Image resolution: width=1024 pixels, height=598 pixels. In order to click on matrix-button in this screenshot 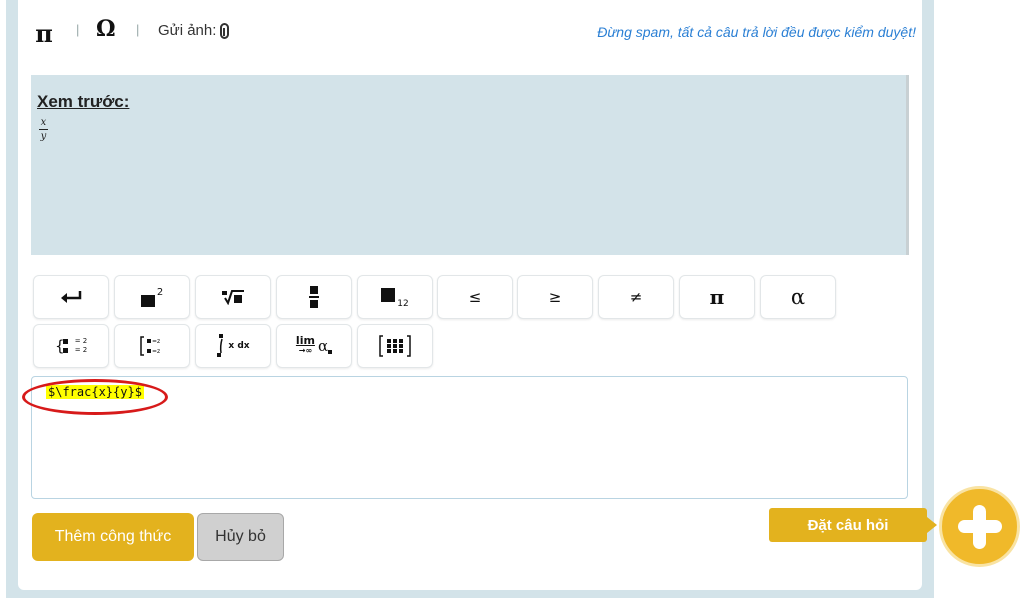, I will do `click(395, 346)`.